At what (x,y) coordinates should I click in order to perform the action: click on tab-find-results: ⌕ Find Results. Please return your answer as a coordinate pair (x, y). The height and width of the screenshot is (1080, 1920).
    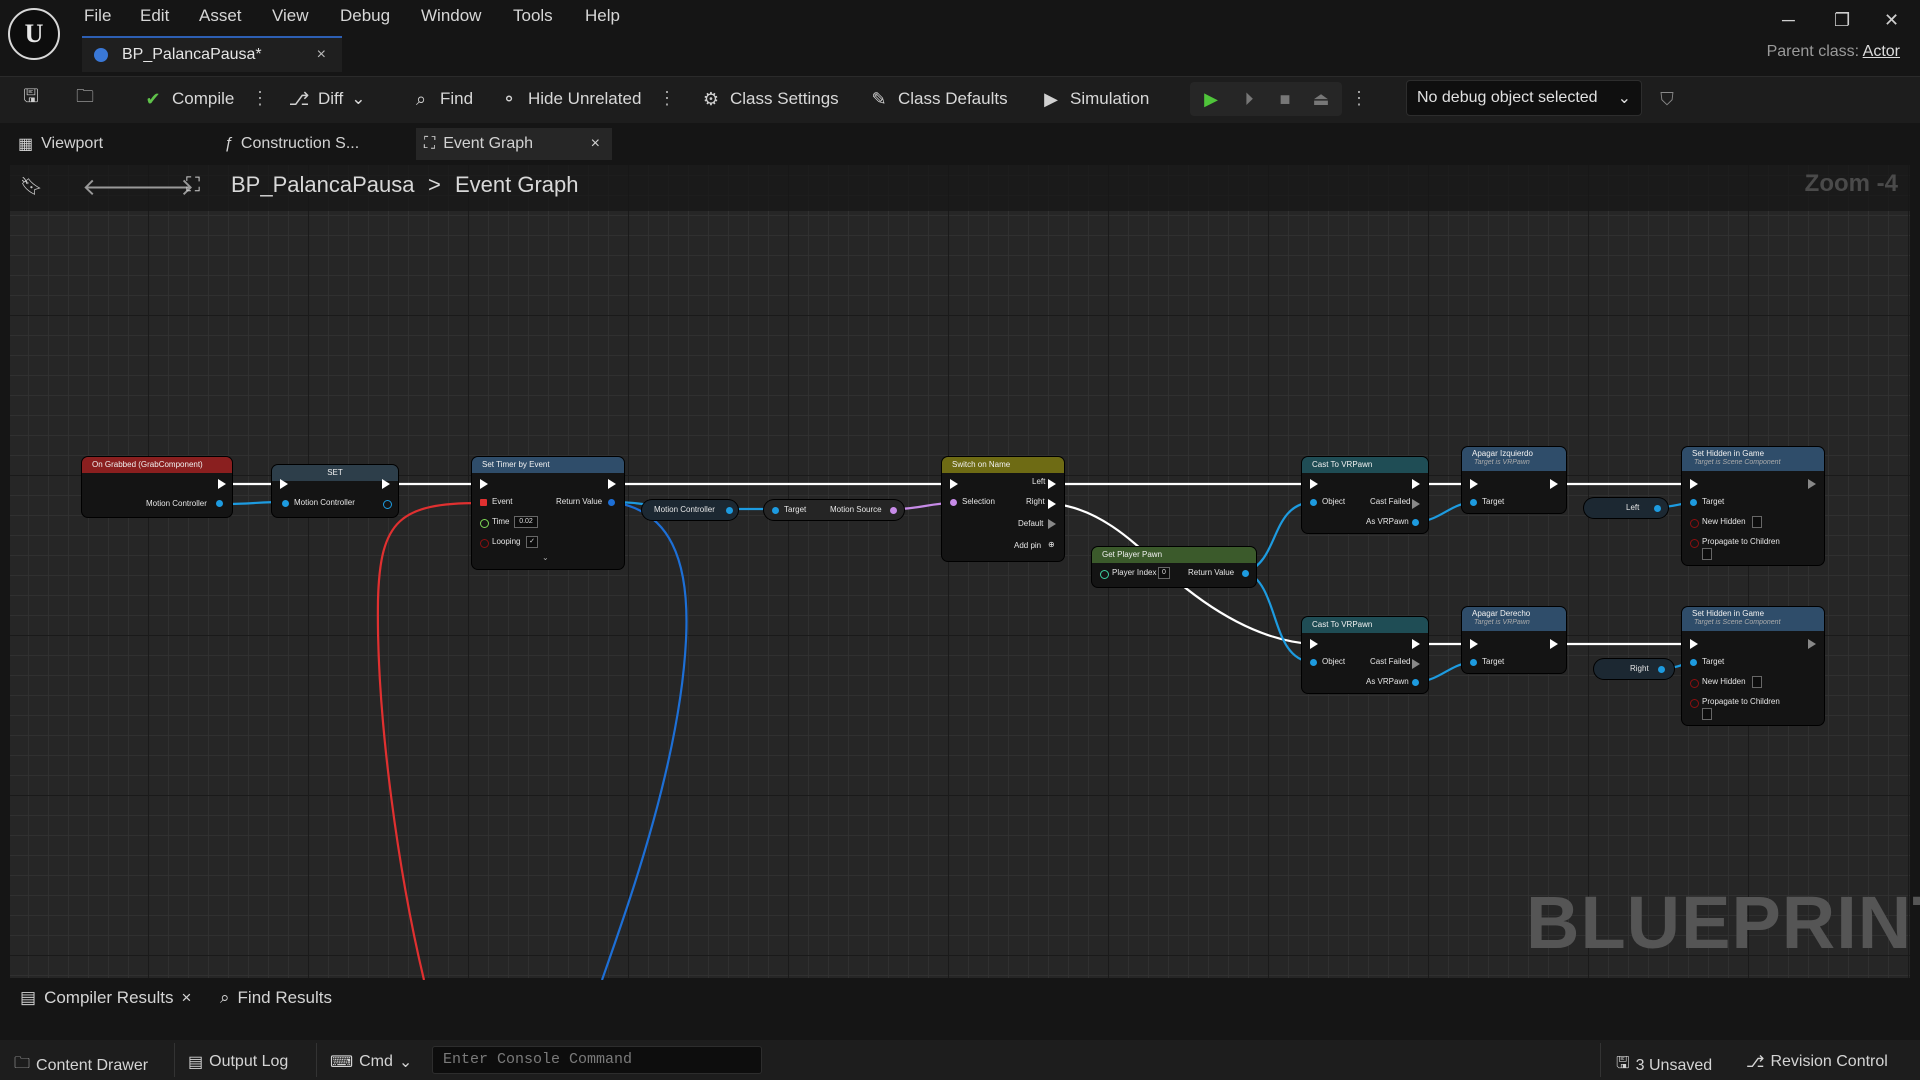
    Looking at the image, I should click on (276, 998).